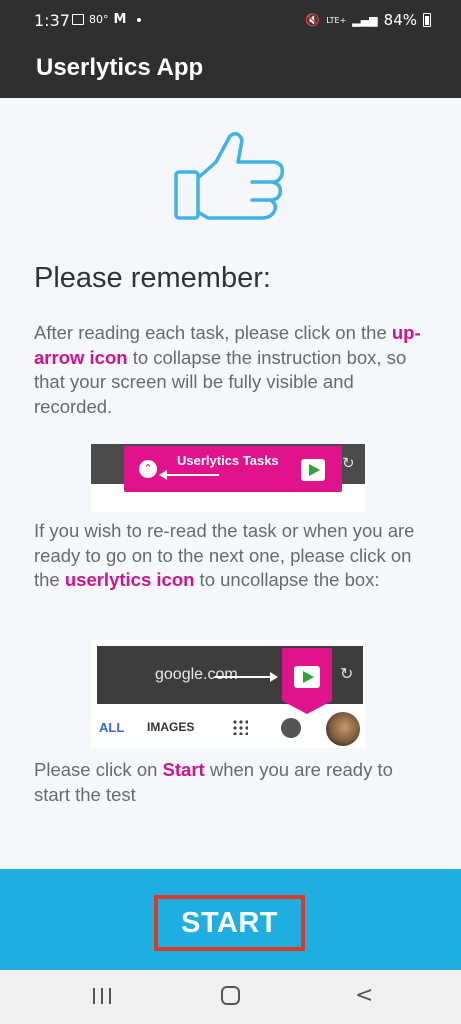  What do you see at coordinates (120, 67) in the screenshot?
I see `app-title: Userlytics App` at bounding box center [120, 67].